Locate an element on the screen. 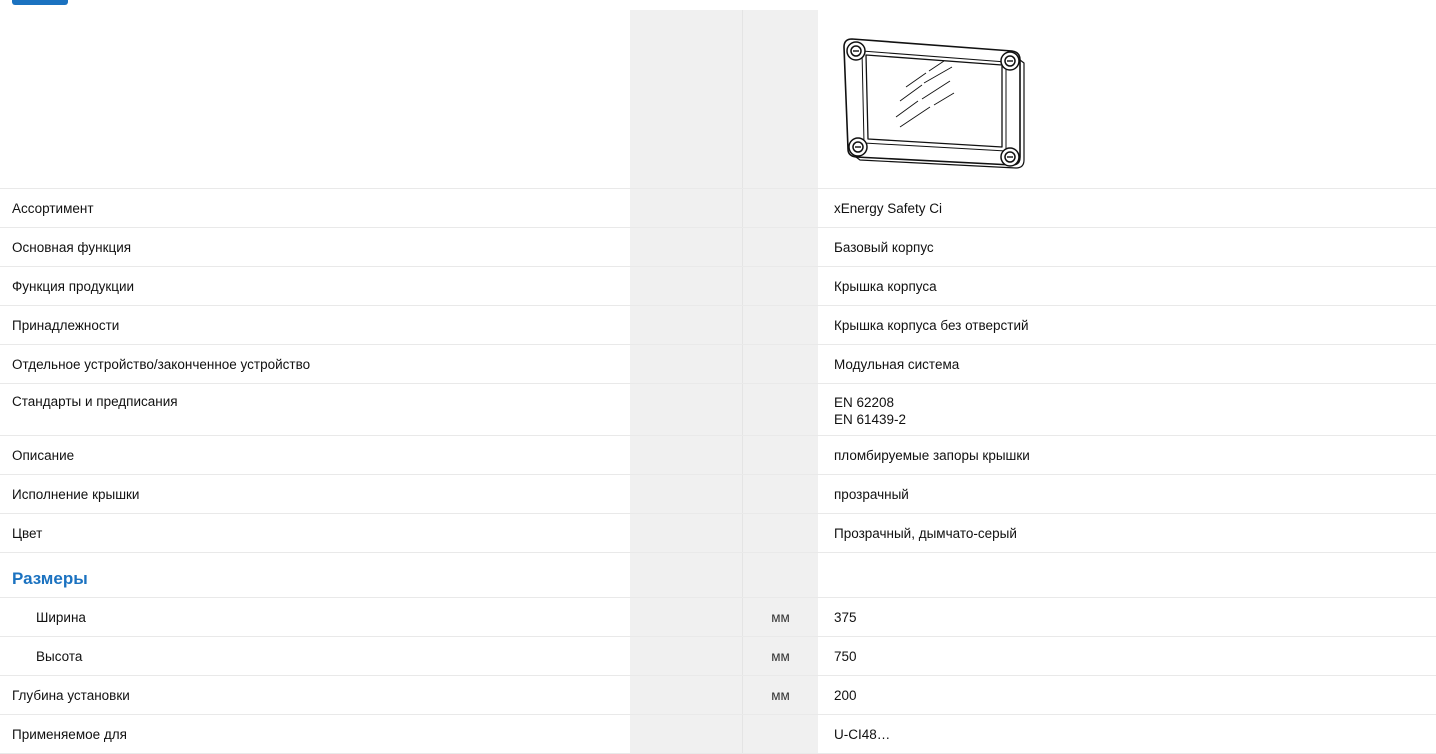 The height and width of the screenshot is (754, 1436). spec-label: Высота is located at coordinates (59, 656).